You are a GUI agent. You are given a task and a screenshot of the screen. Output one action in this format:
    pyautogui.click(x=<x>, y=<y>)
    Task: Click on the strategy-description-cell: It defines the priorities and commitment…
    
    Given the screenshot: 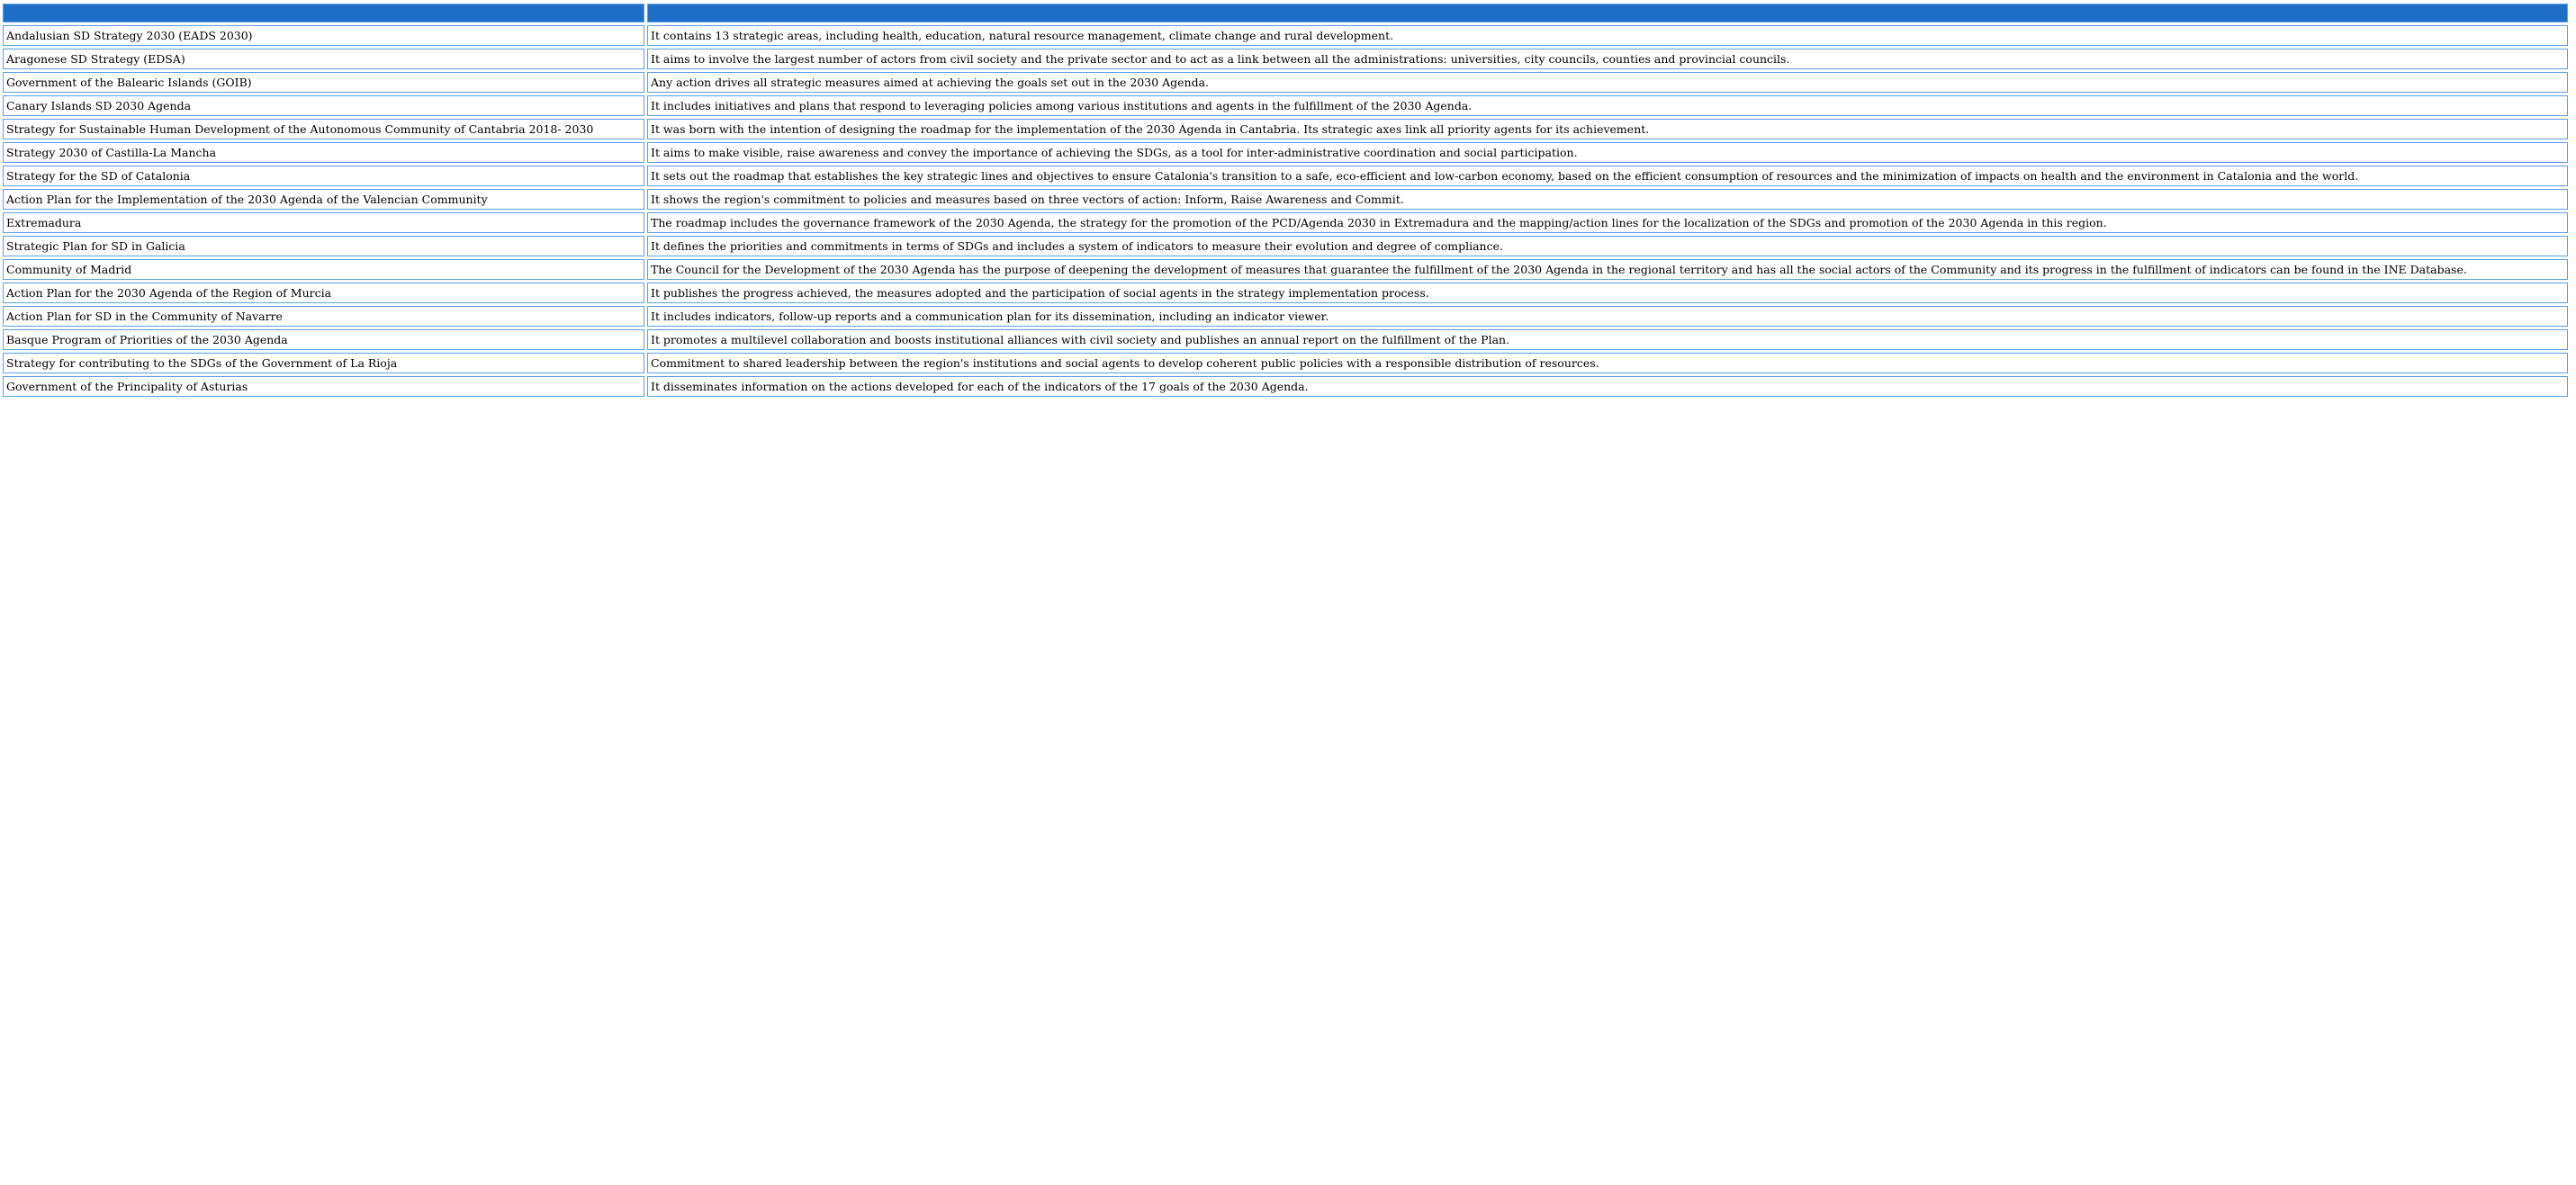 What is the action you would take?
    pyautogui.click(x=1607, y=246)
    